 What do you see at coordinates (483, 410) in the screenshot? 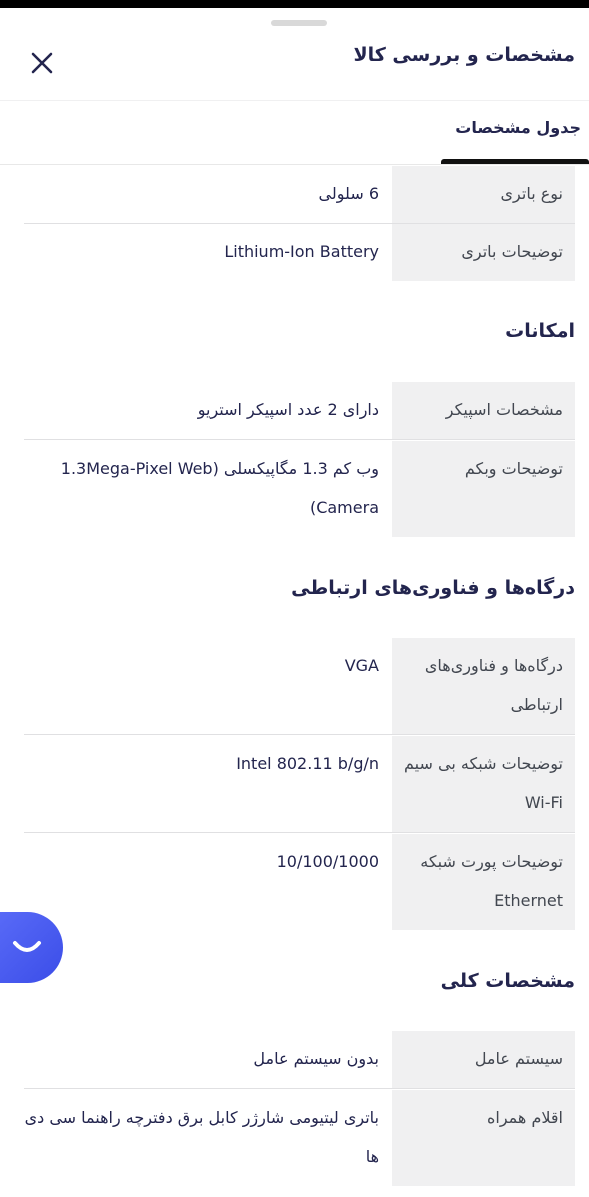
I see `spec-key: مشخصات اسپیکر` at bounding box center [483, 410].